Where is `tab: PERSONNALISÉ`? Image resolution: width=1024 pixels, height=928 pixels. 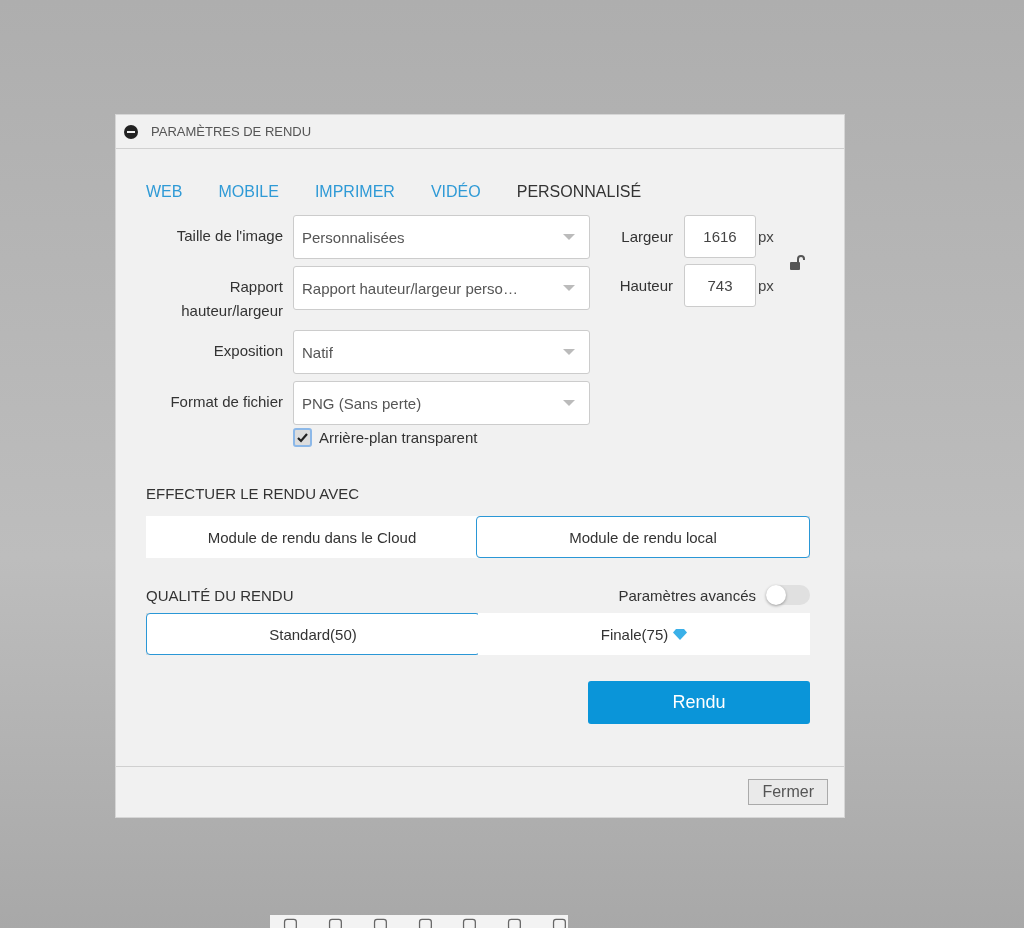
tab: PERSONNALISÉ is located at coordinates (579, 192).